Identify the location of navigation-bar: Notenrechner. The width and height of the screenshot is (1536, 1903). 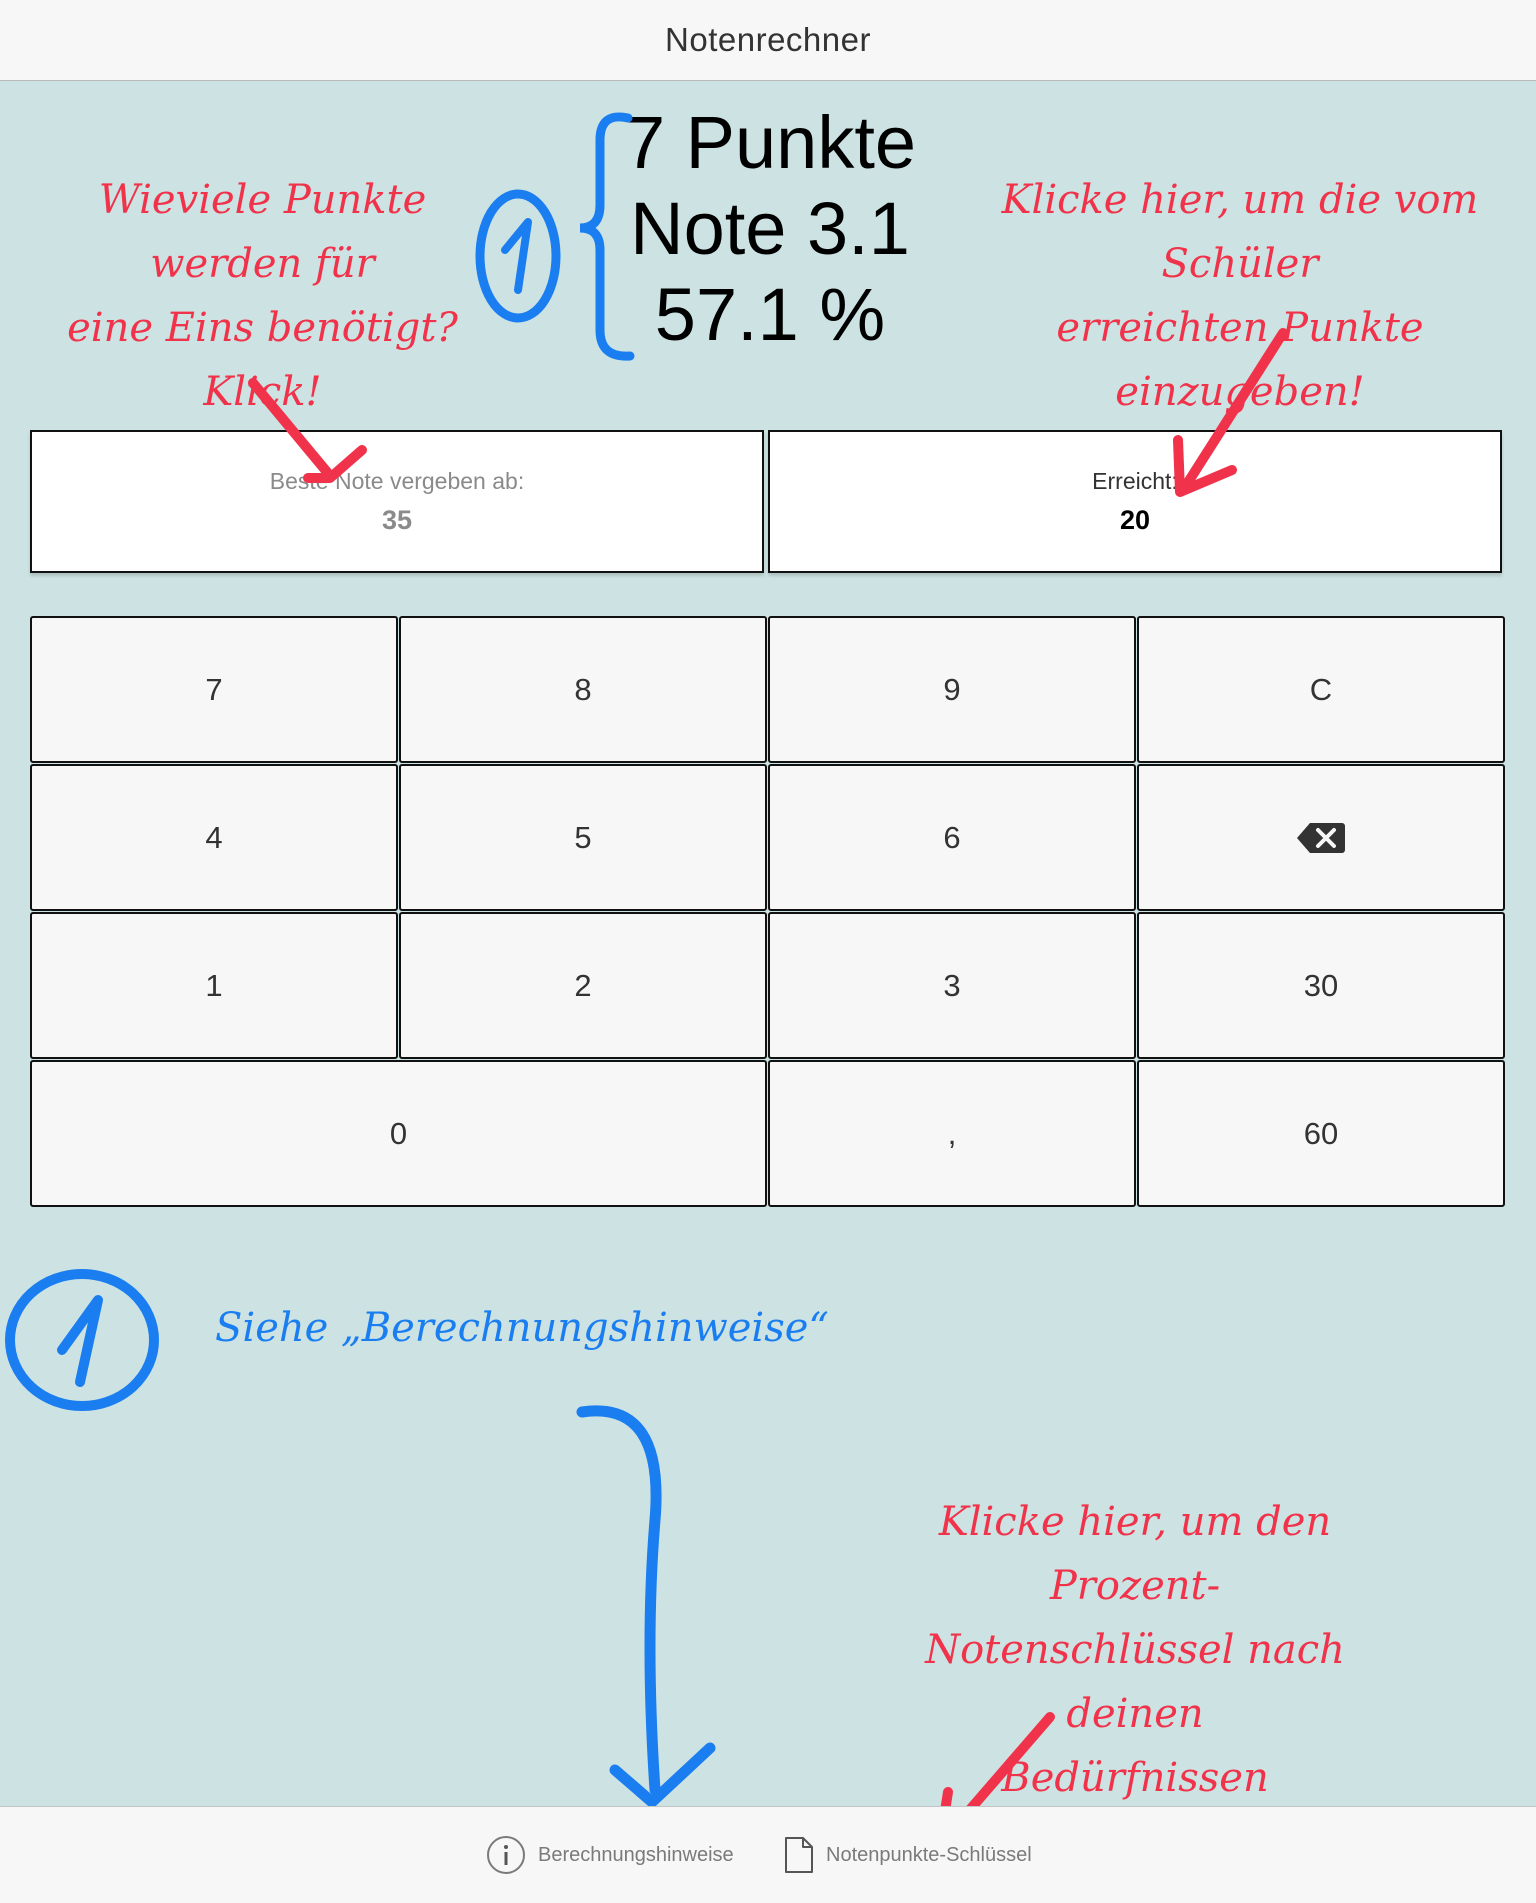
(768, 40).